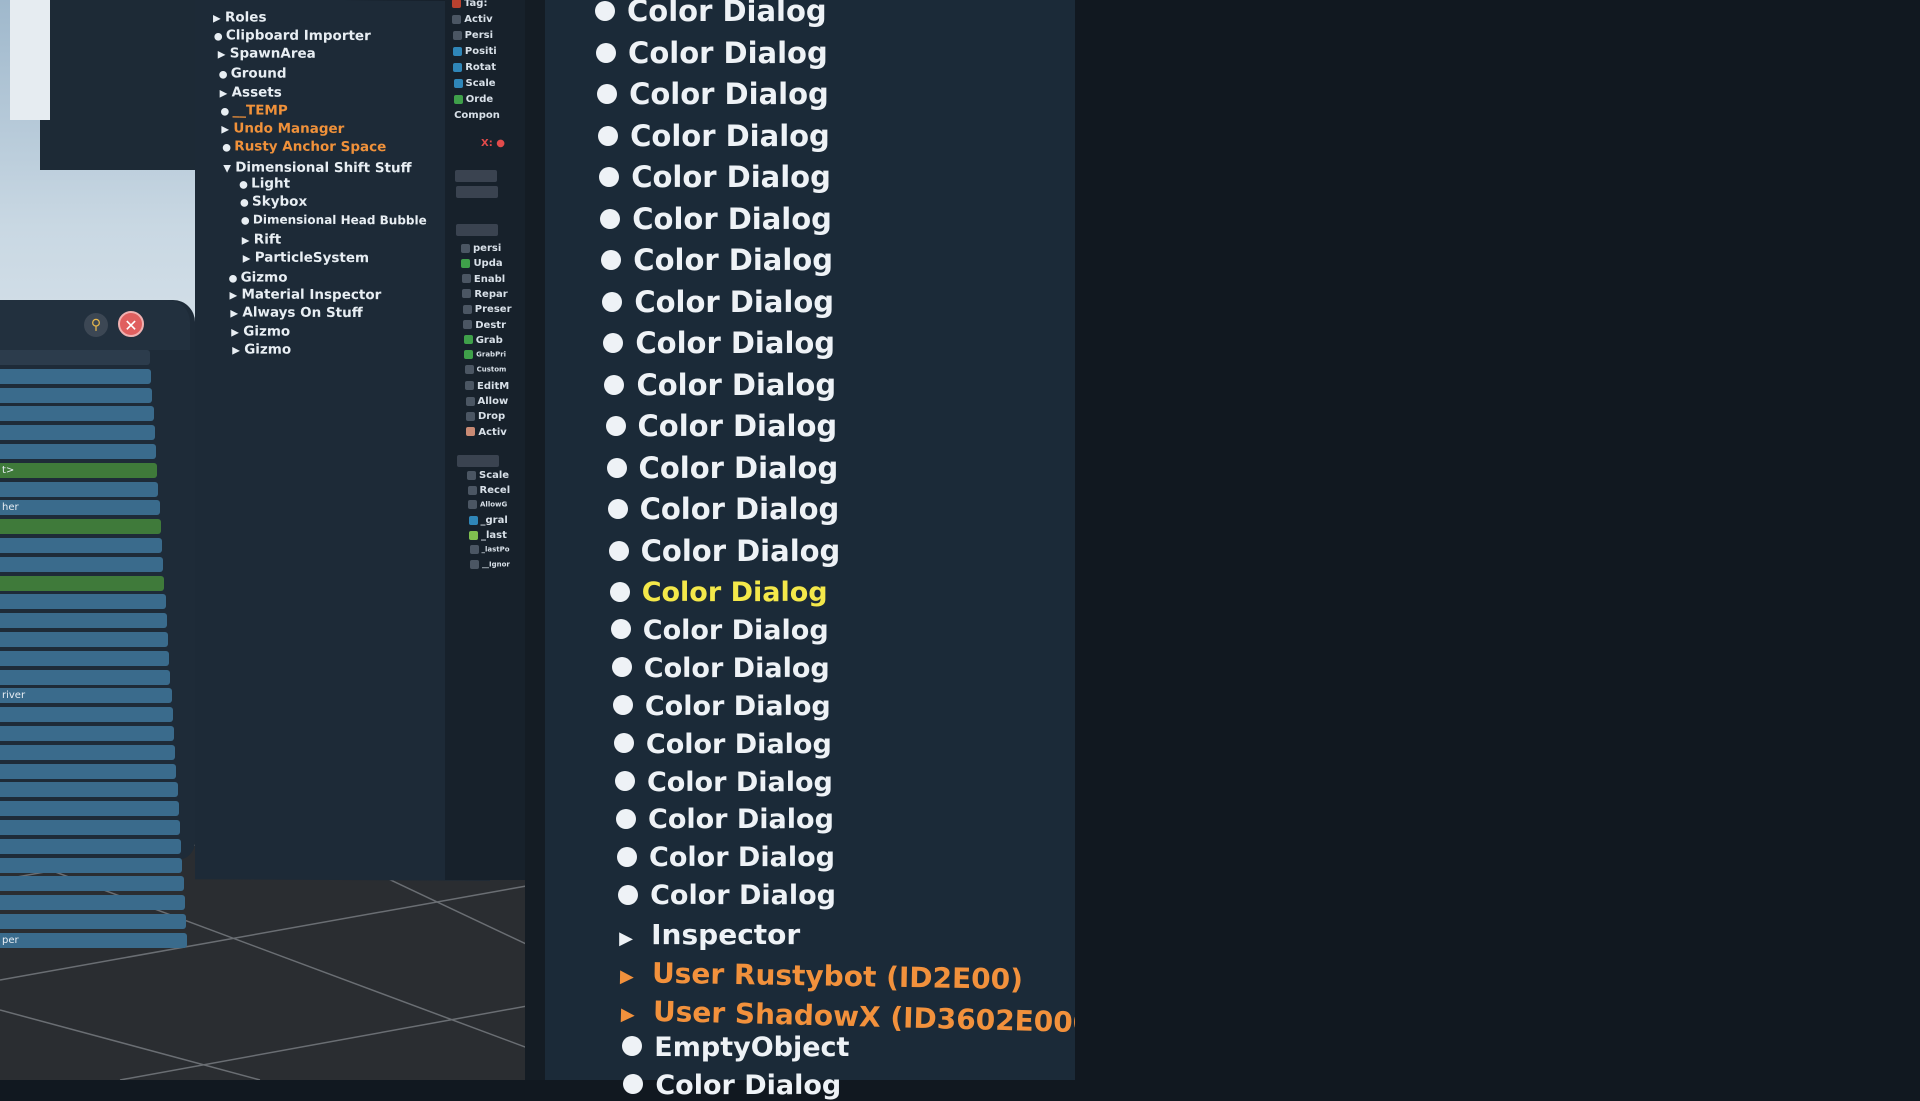  What do you see at coordinates (261, 239) in the screenshot?
I see `hierarchy-item: ▶ Rift` at bounding box center [261, 239].